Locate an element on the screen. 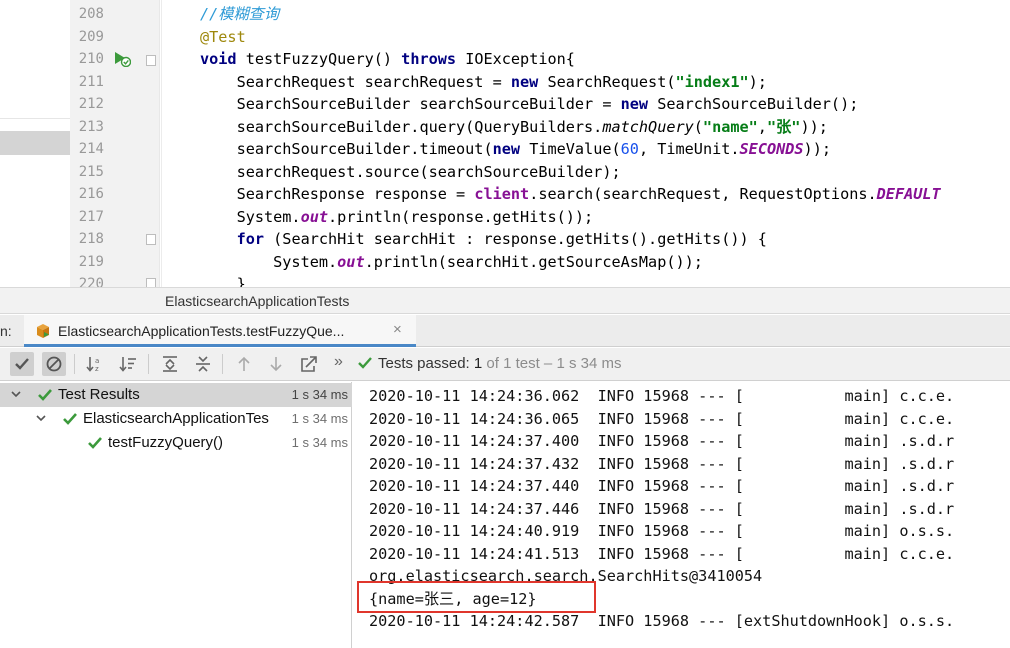  checkmark-icon is located at coordinates (22, 364).